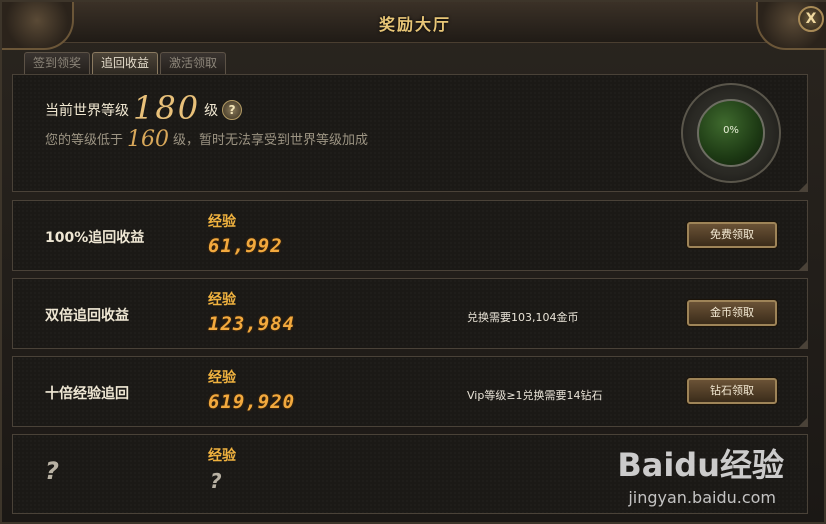  I want to click on diamond-claim-button: 钻石领取, so click(732, 391).